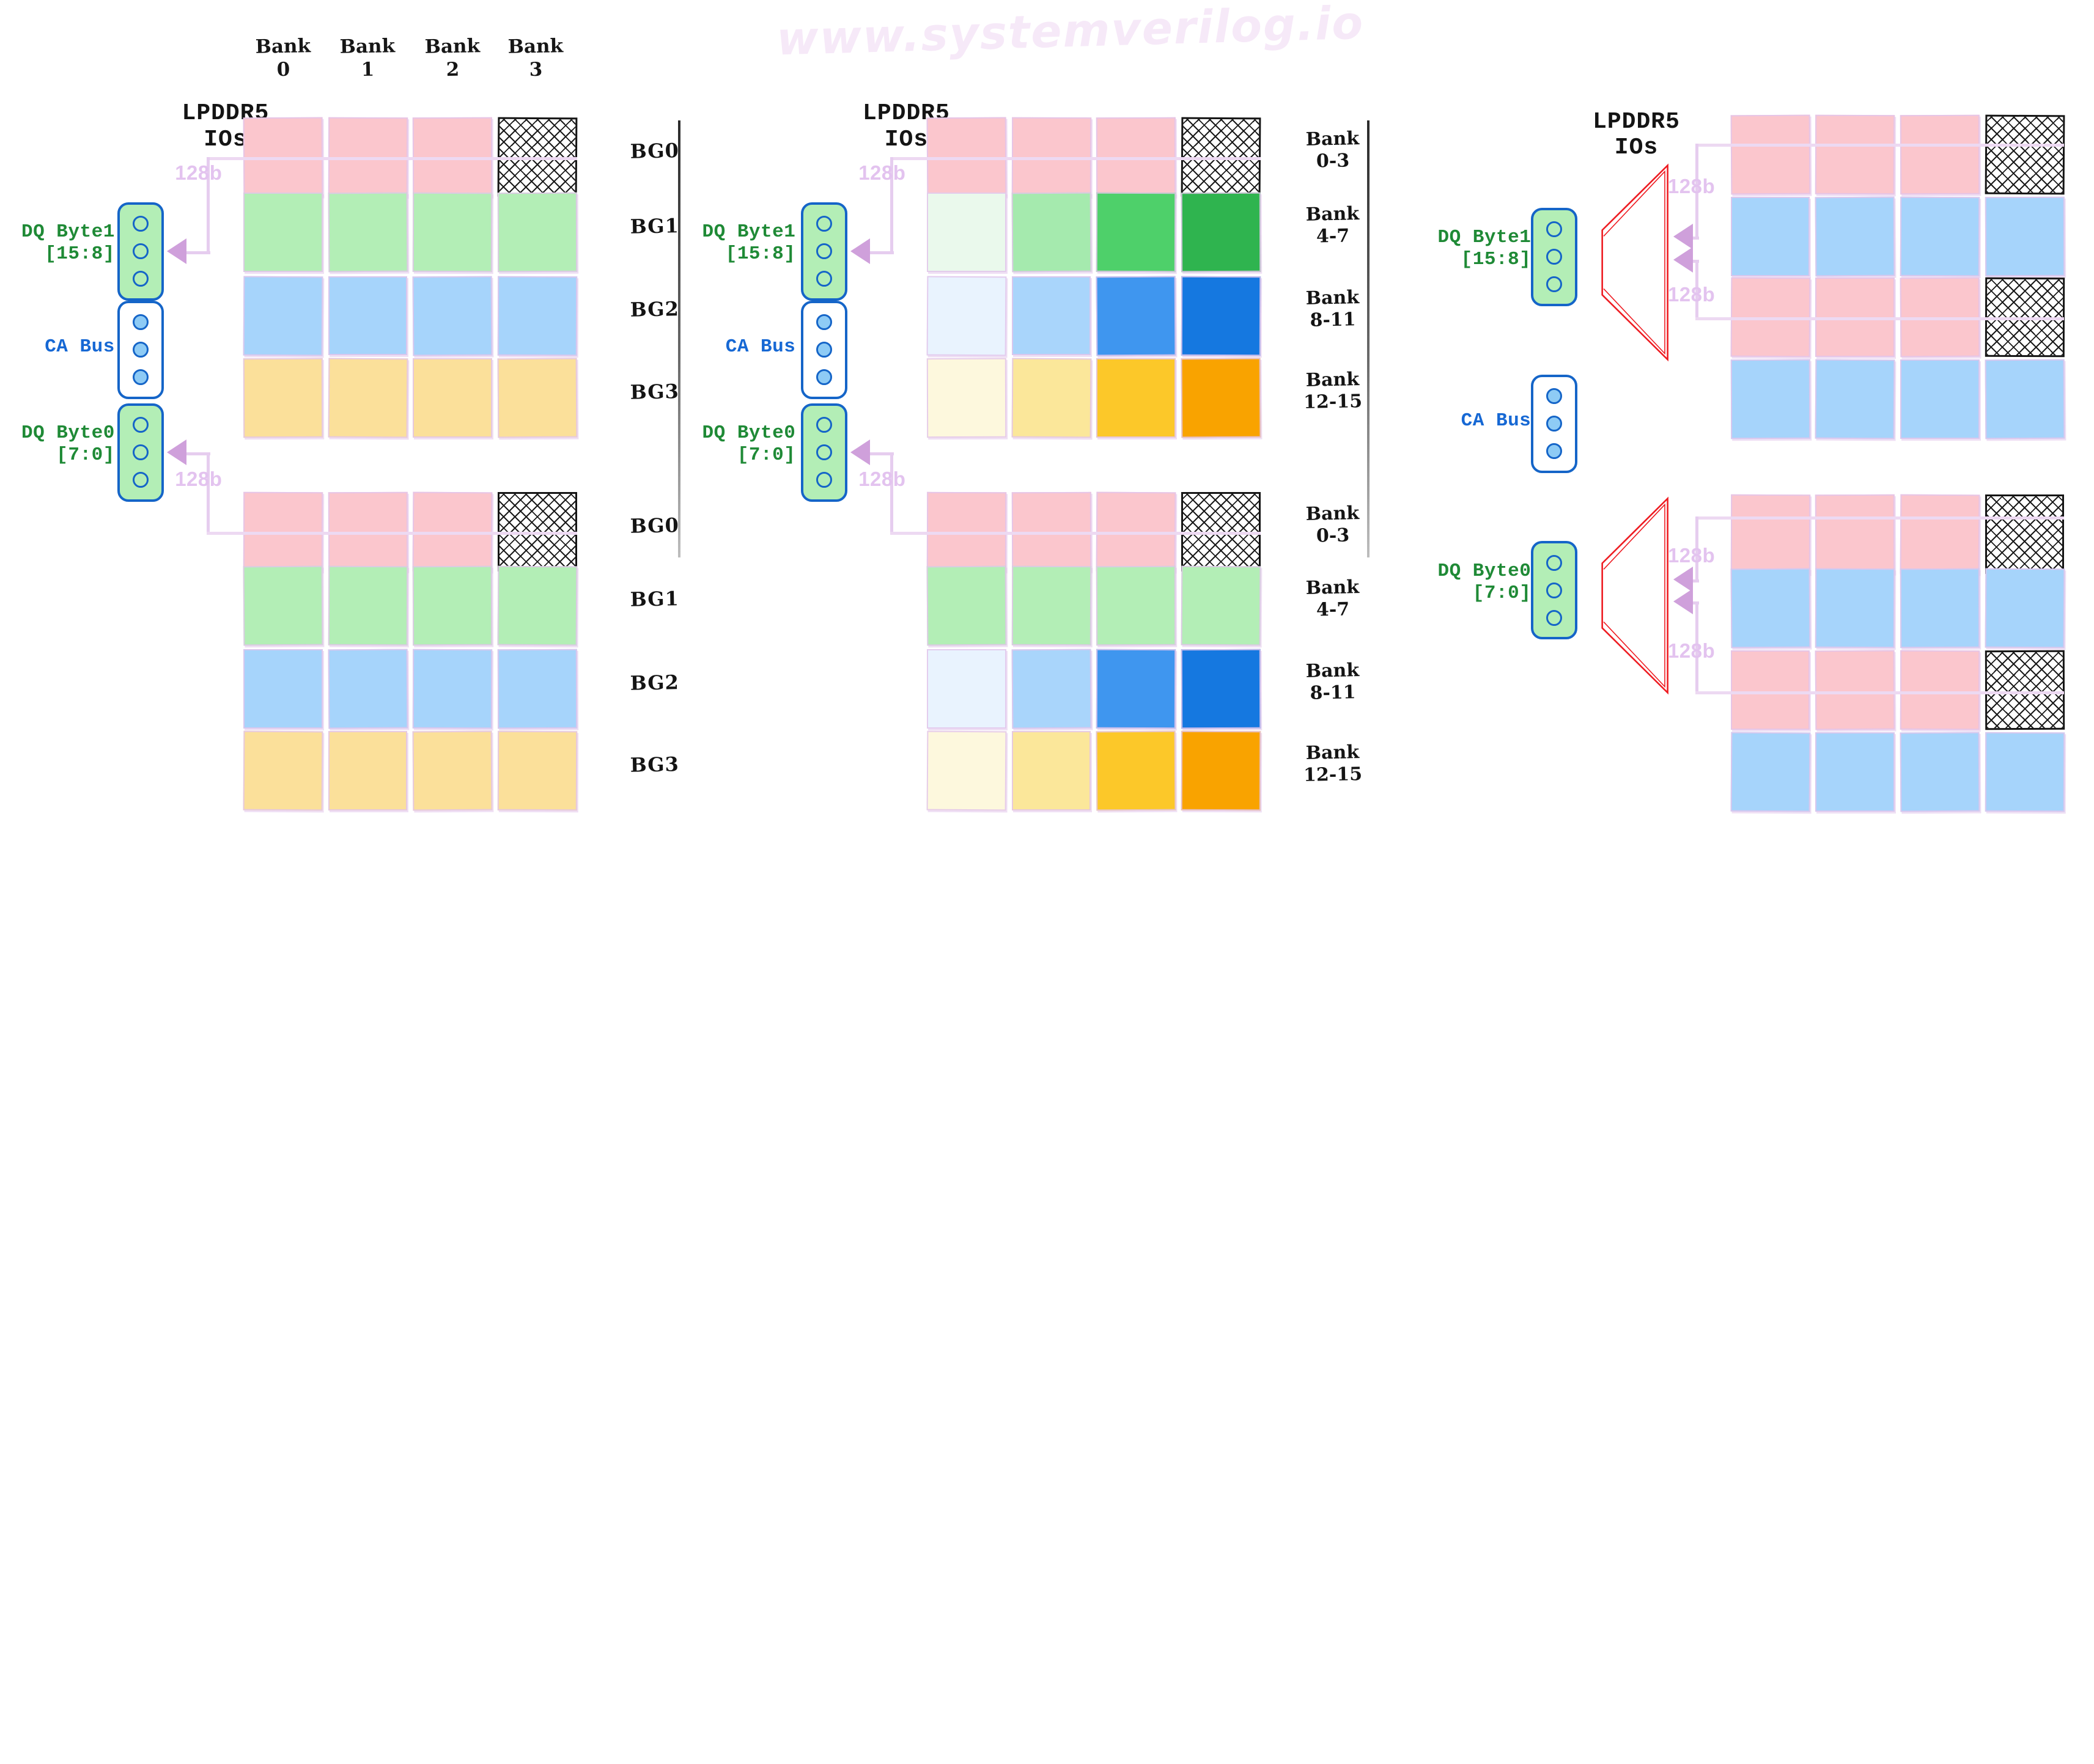  I want to click on row-label-eight-bank-mode-1: Bank4-7, so click(2088, 230).